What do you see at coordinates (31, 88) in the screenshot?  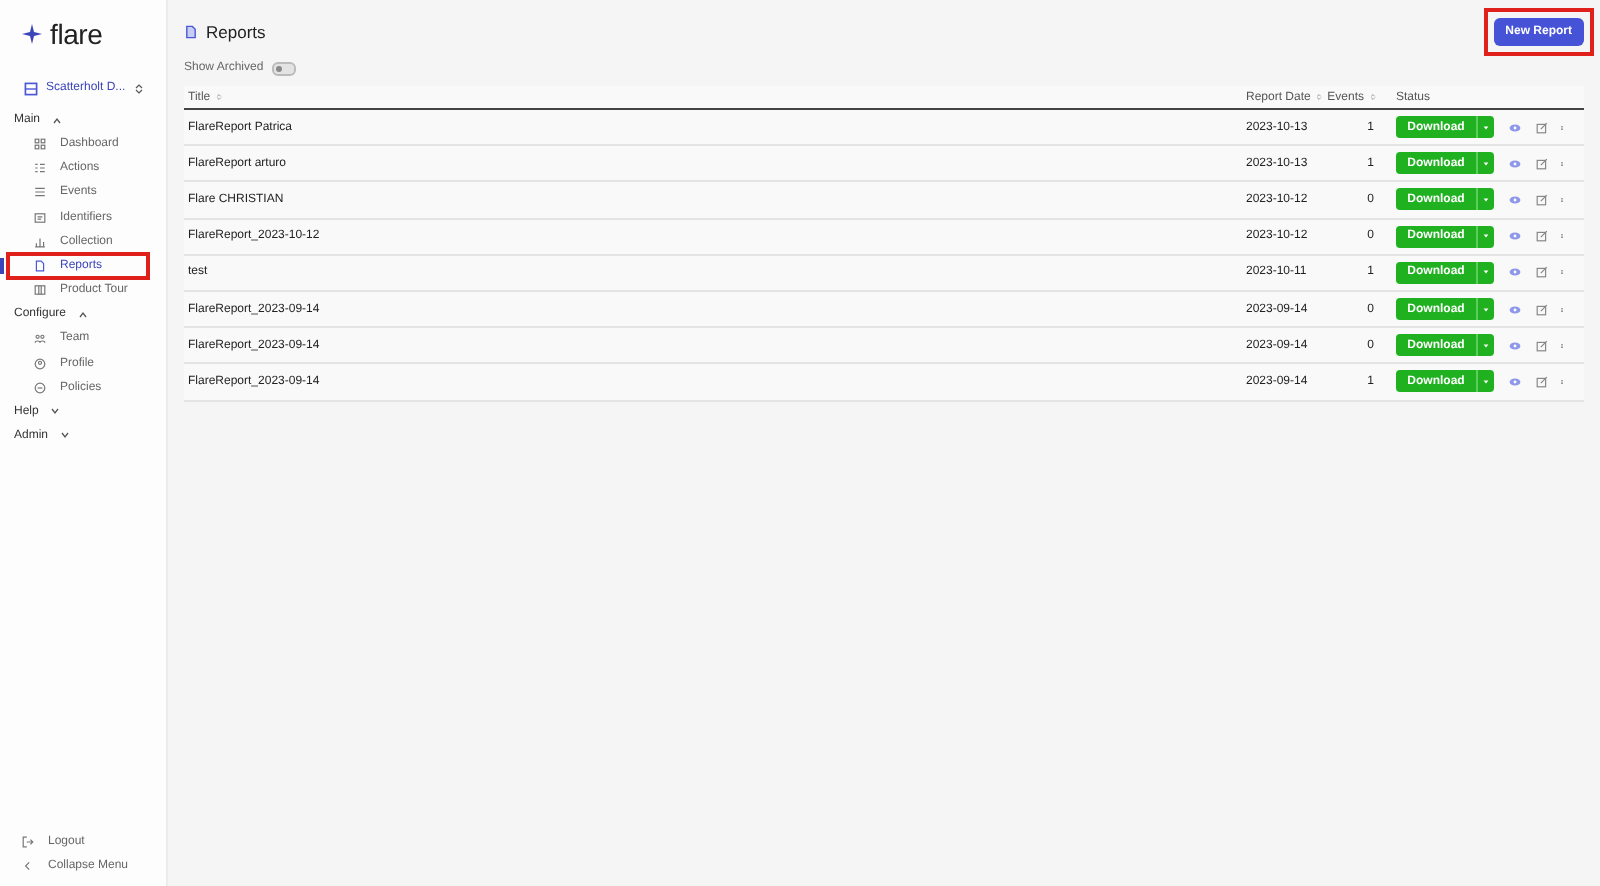 I see `building-icon` at bounding box center [31, 88].